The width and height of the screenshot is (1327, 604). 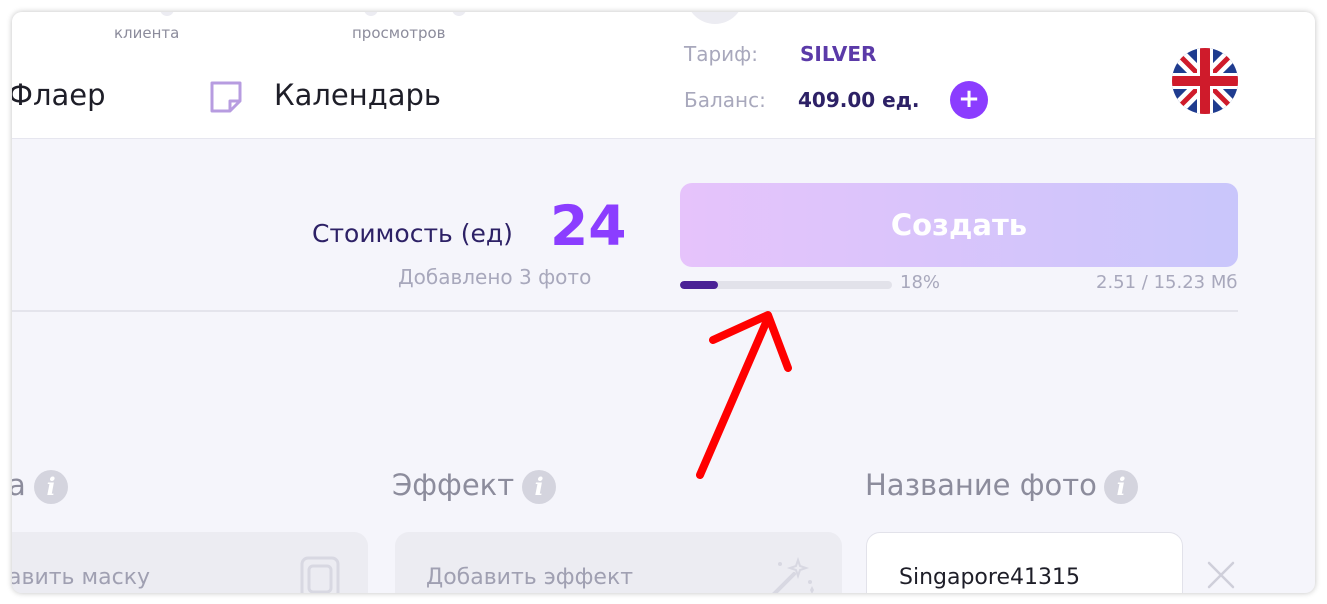 What do you see at coordinates (412, 233) in the screenshot?
I see `cost-label: Стоимость (ед)` at bounding box center [412, 233].